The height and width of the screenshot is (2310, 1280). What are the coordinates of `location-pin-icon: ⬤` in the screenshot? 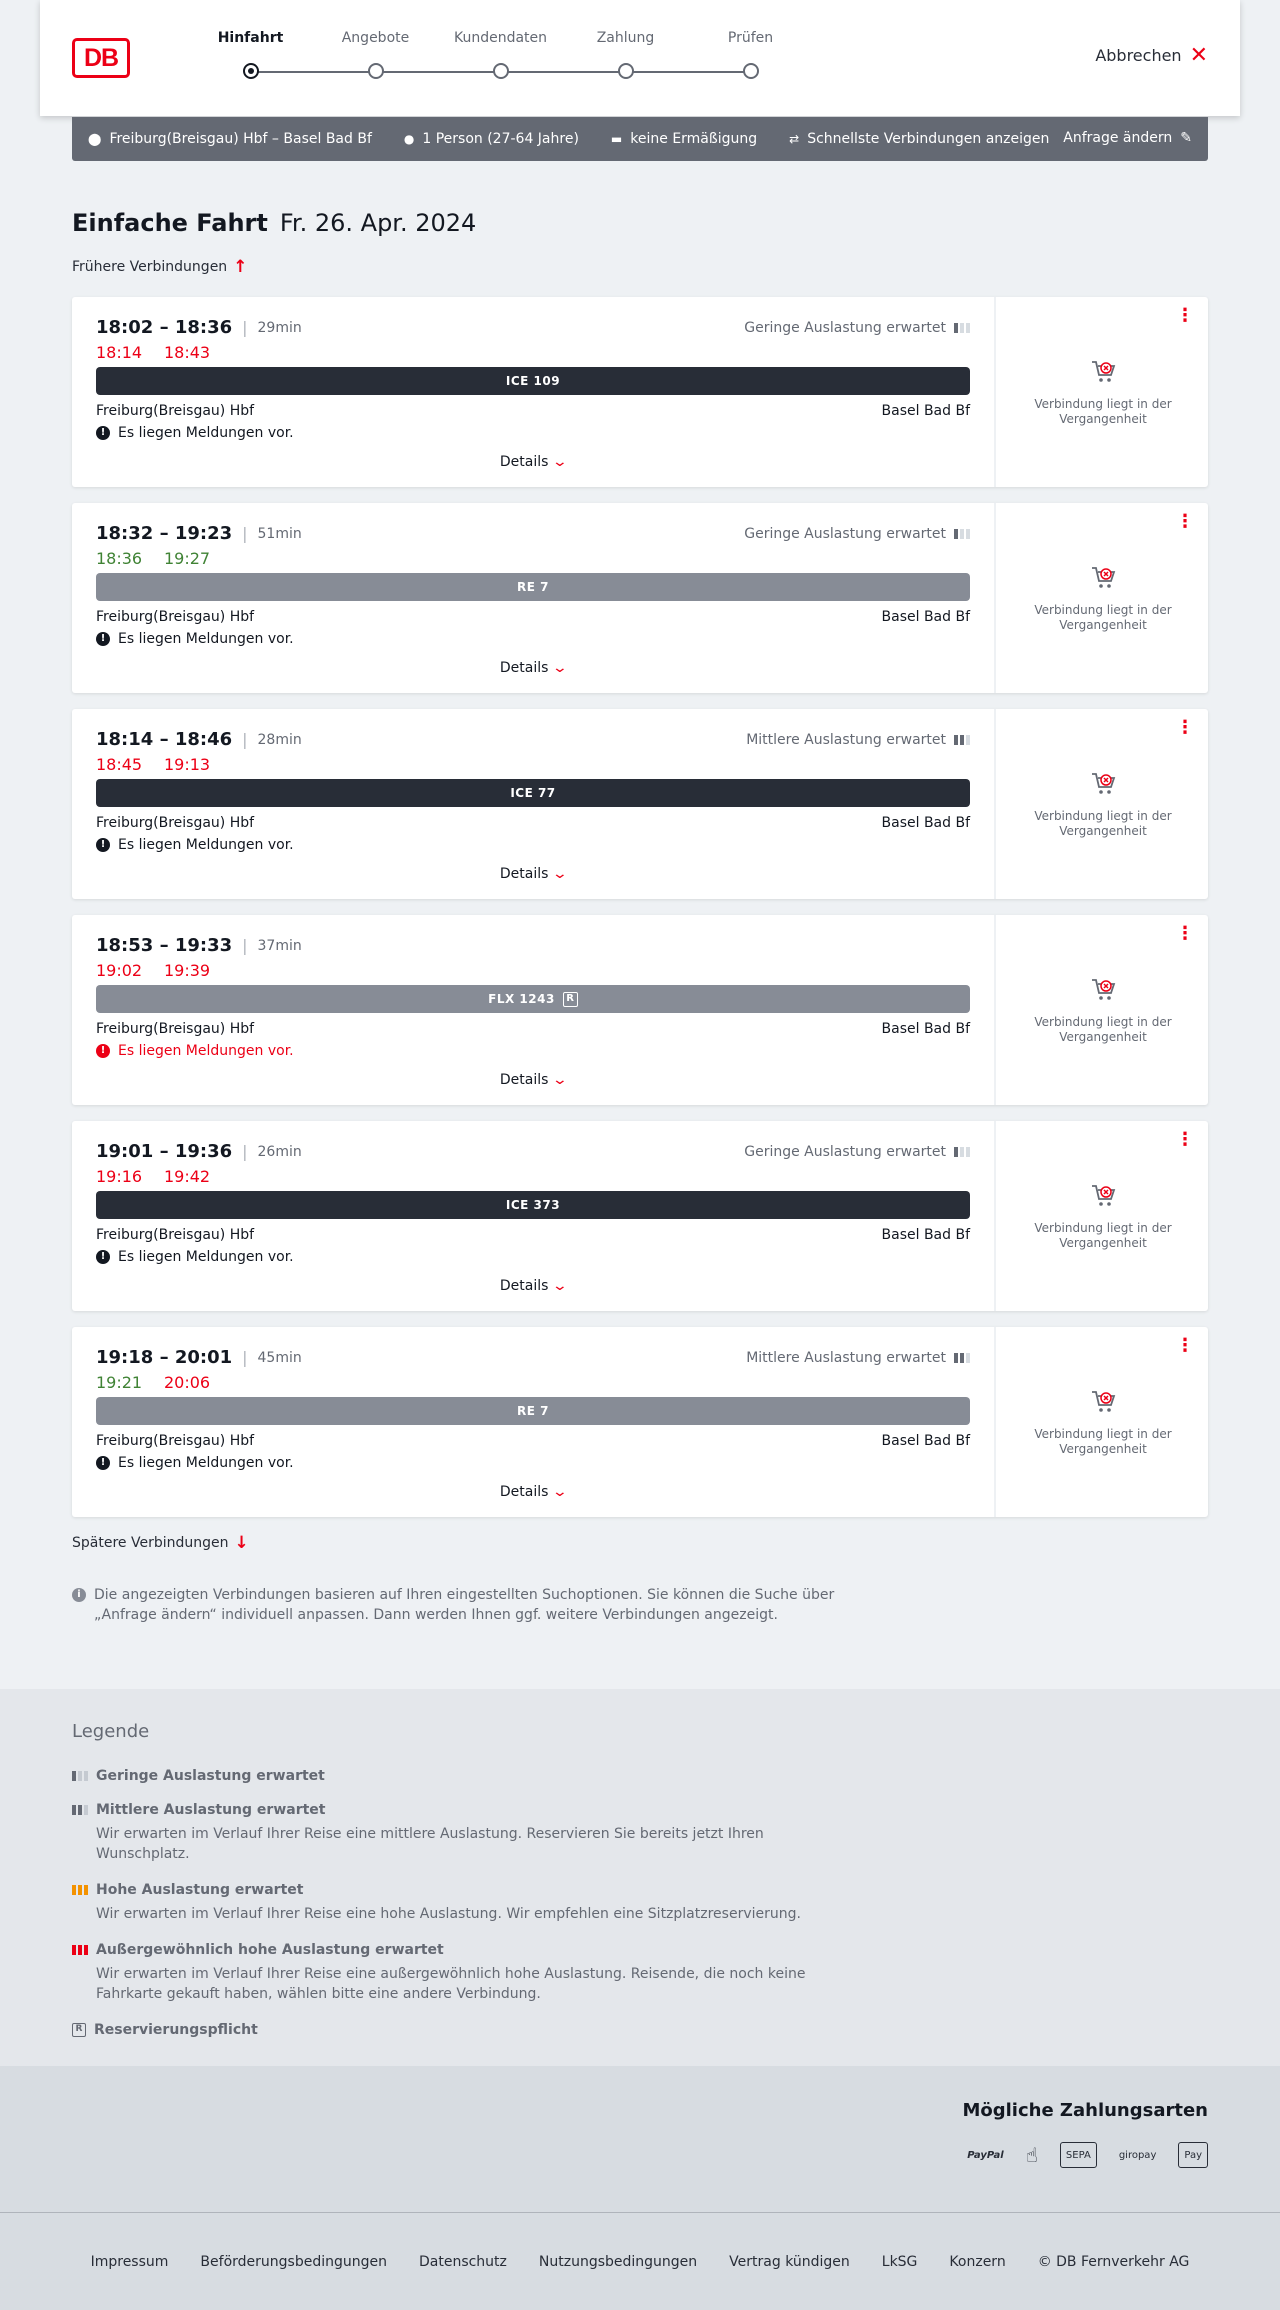 It's located at (95, 139).